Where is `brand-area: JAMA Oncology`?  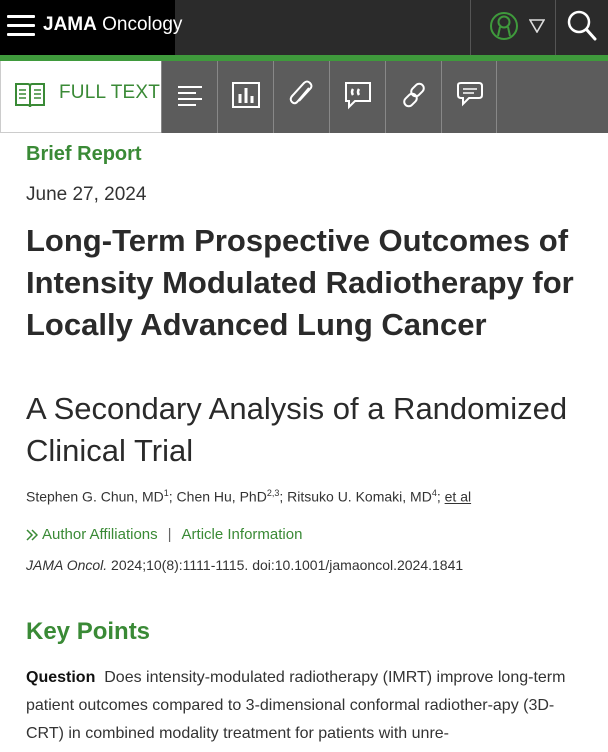 brand-area: JAMA Oncology is located at coordinates (91, 27).